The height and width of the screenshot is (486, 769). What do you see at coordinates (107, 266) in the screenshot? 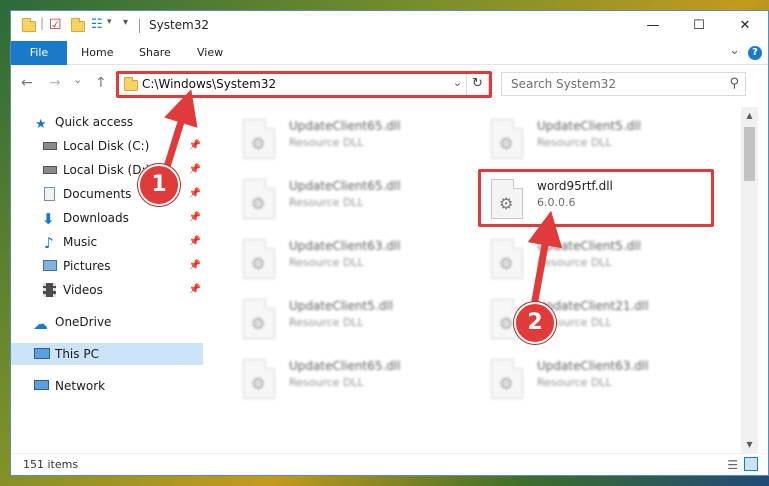
I see `sidebar-item-pictures: Pictures 📌` at bounding box center [107, 266].